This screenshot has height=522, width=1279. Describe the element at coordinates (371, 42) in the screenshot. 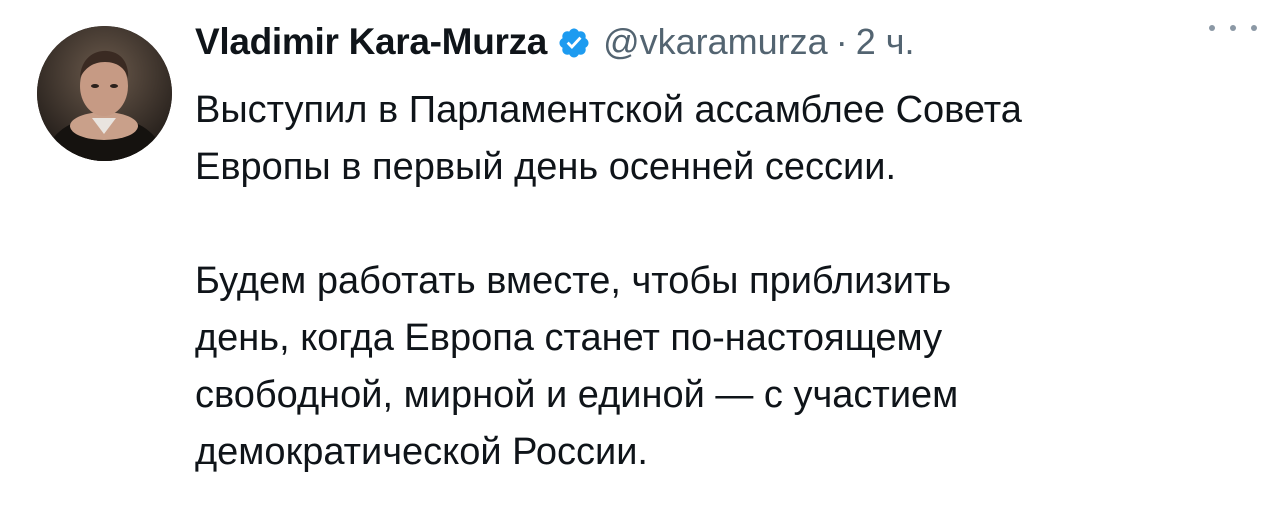

I see `author-name: Vladimir Kara-Murza` at that location.